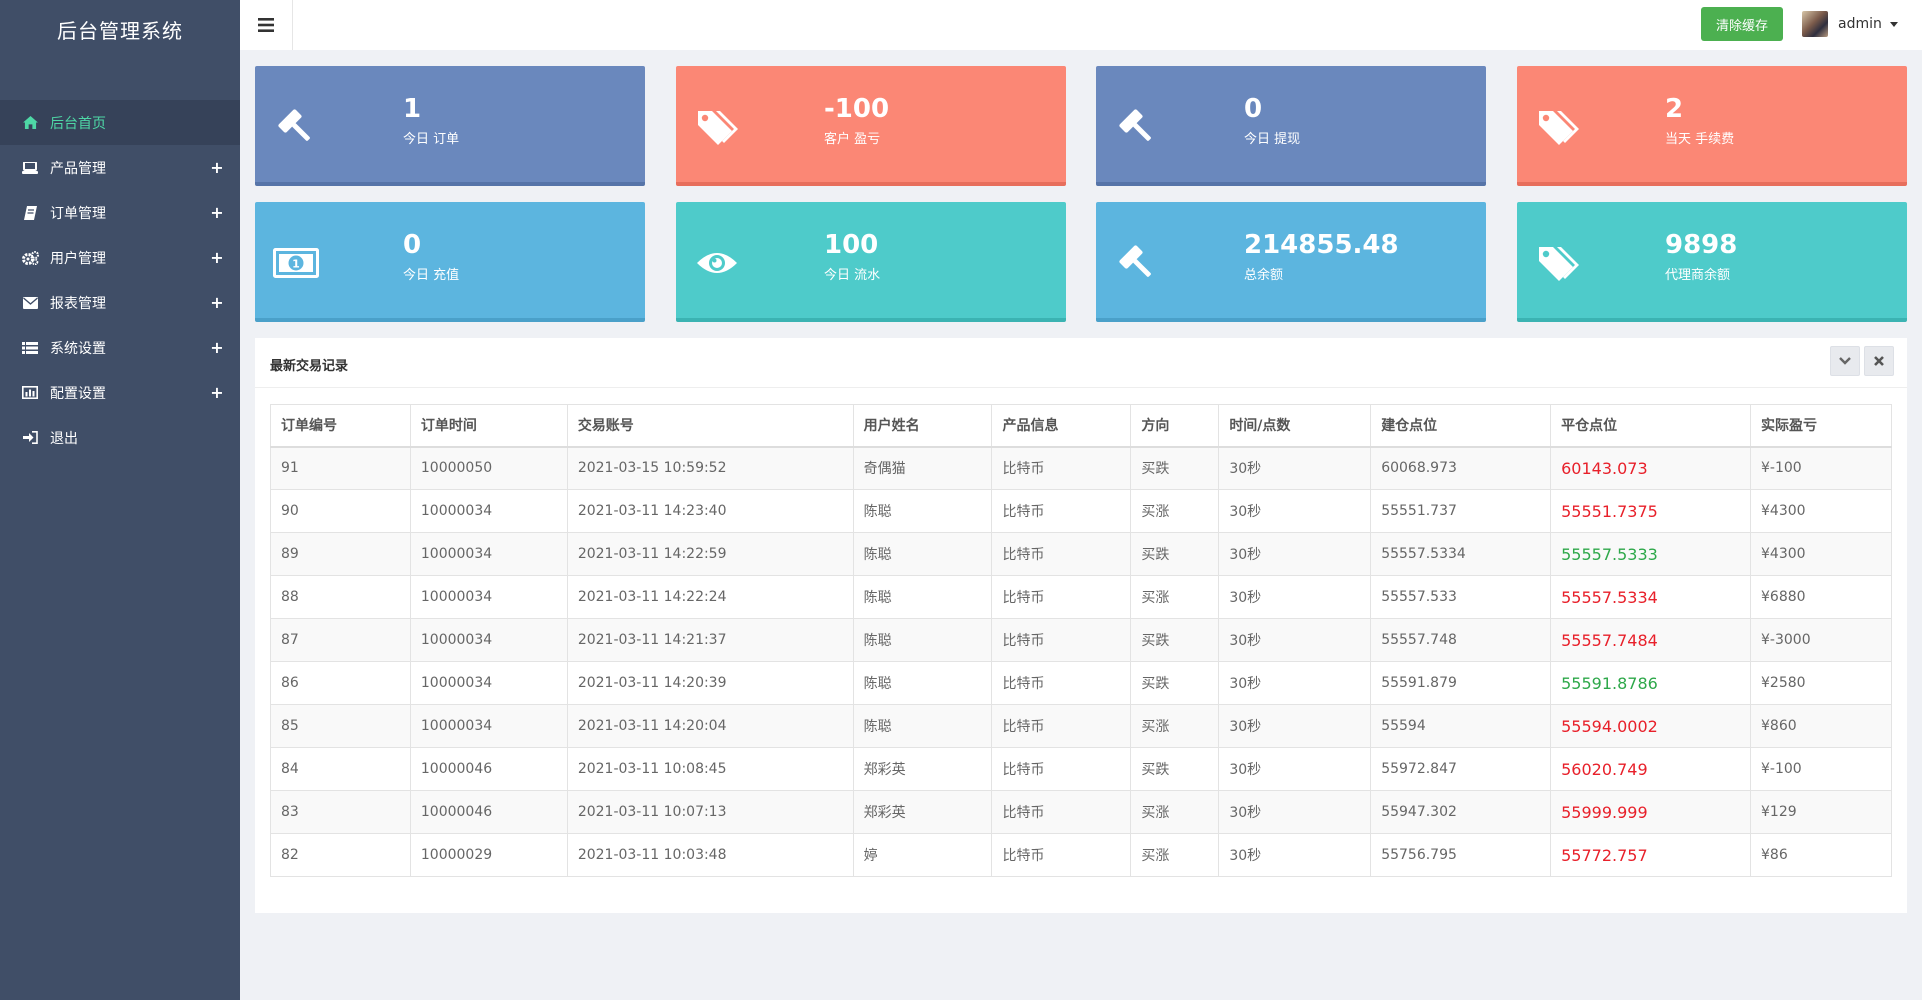 Image resolution: width=1922 pixels, height=1000 pixels. I want to click on table-cell: 2021-03-11 14:22:59, so click(710, 554).